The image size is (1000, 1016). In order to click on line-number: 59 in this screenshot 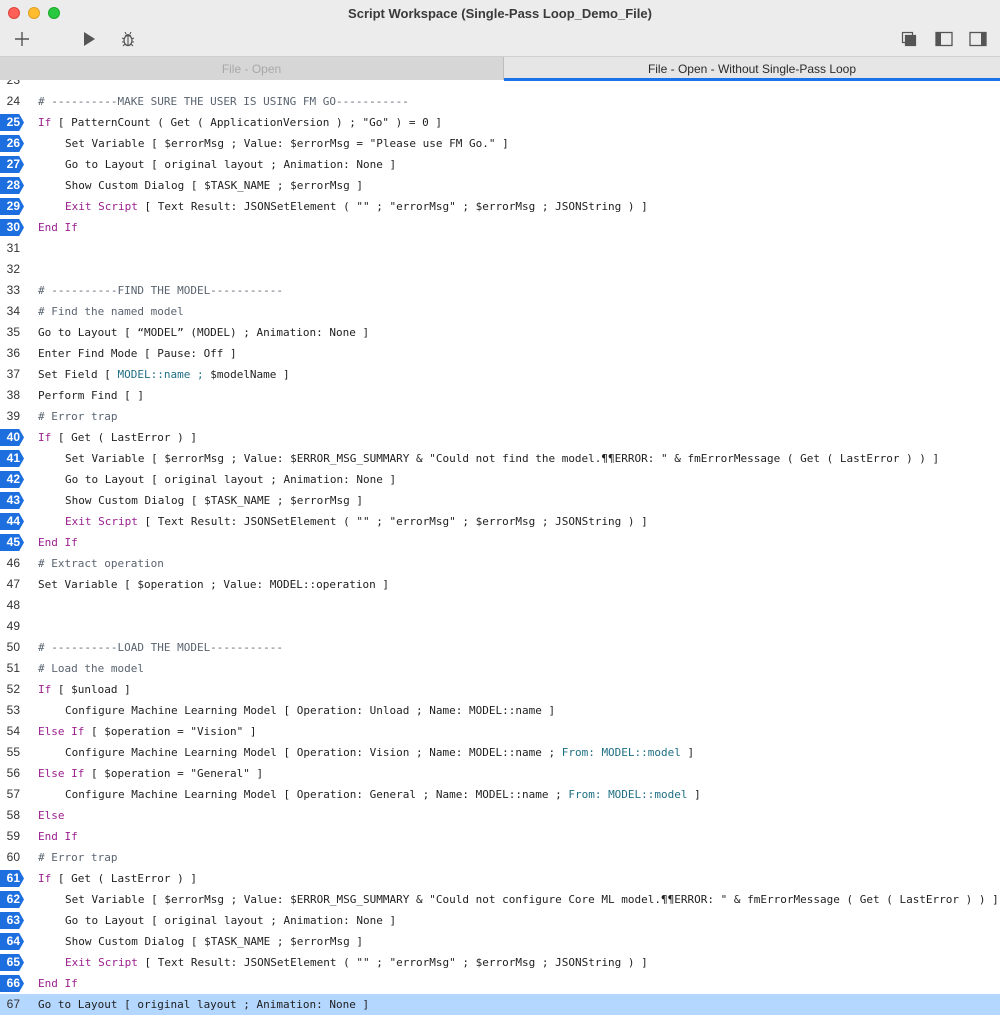, I will do `click(13, 836)`.